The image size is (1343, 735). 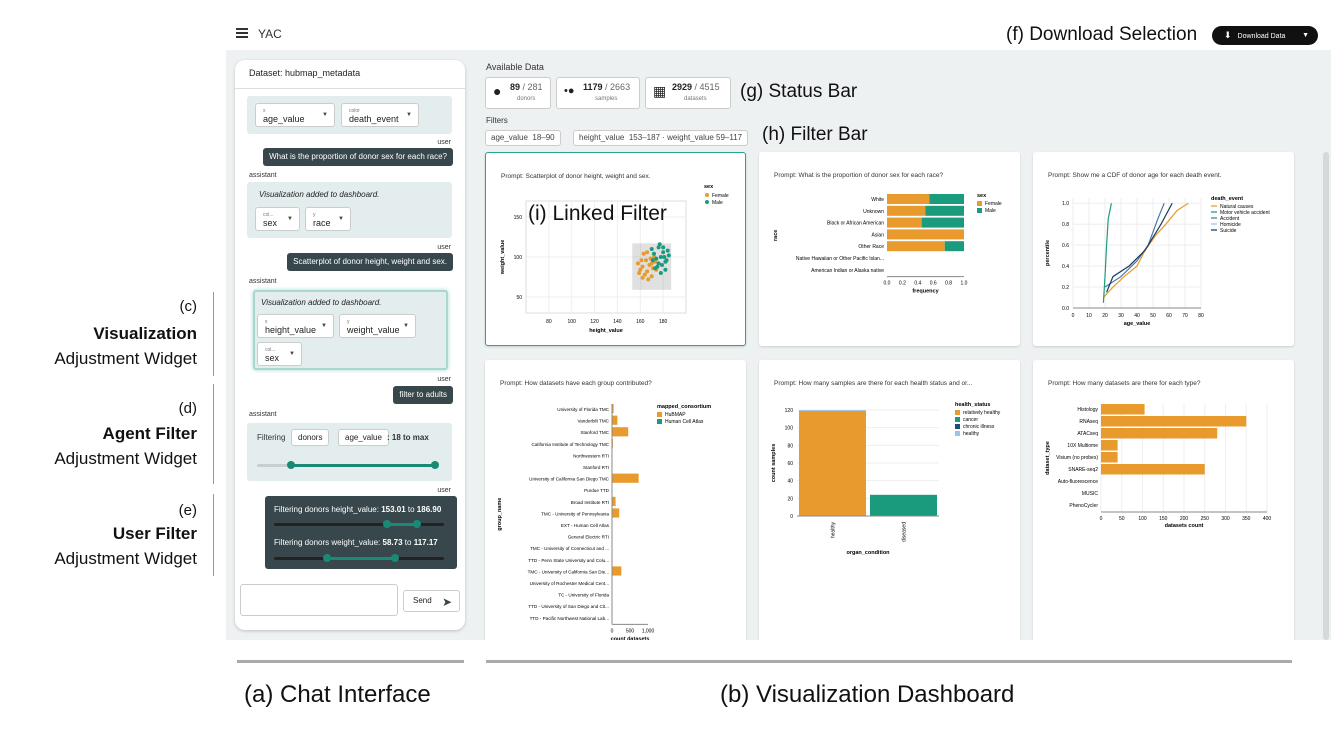 What do you see at coordinates (363, 437) in the screenshot?
I see `field-select: age_value` at bounding box center [363, 437].